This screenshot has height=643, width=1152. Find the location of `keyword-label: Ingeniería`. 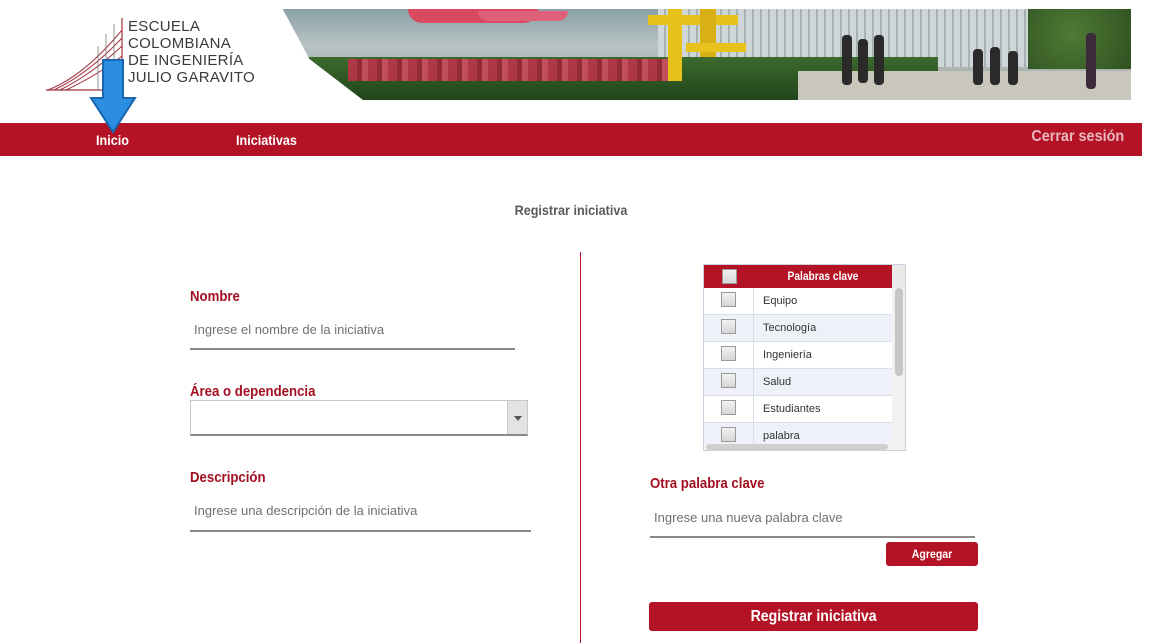

keyword-label: Ingeniería is located at coordinates (787, 355).